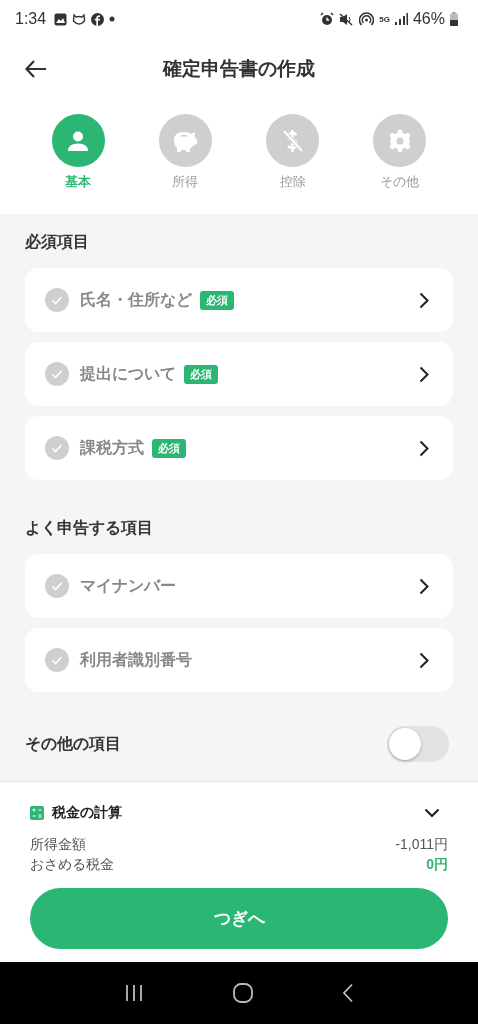 The height and width of the screenshot is (1024, 478). I want to click on cat-face-icon, so click(79, 19).